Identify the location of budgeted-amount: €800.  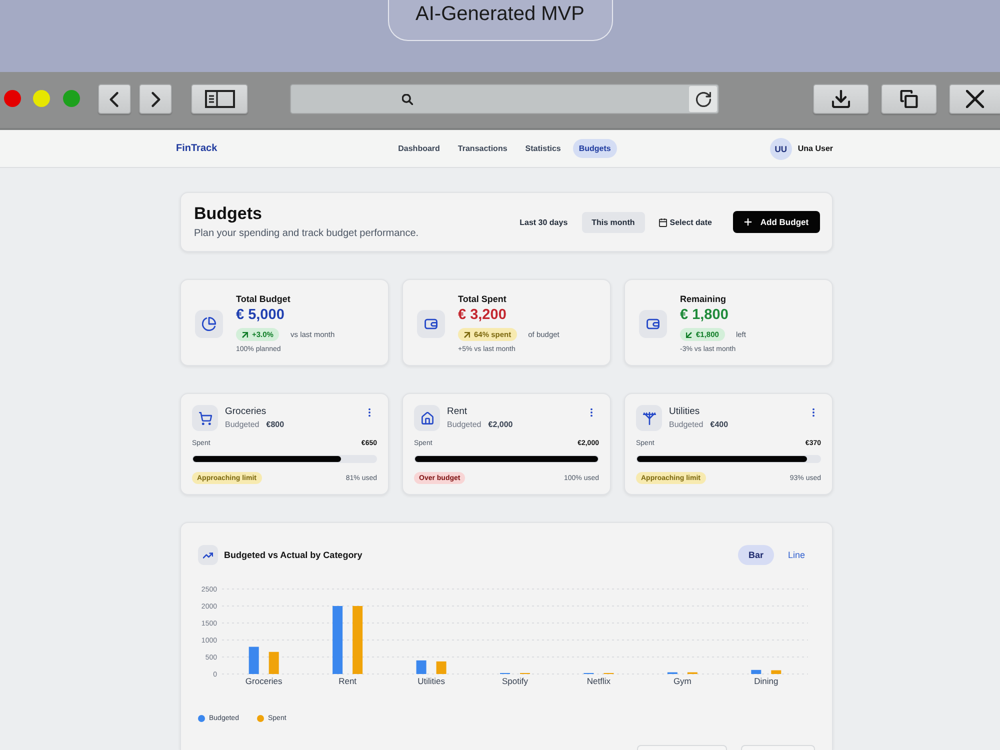
(275, 425).